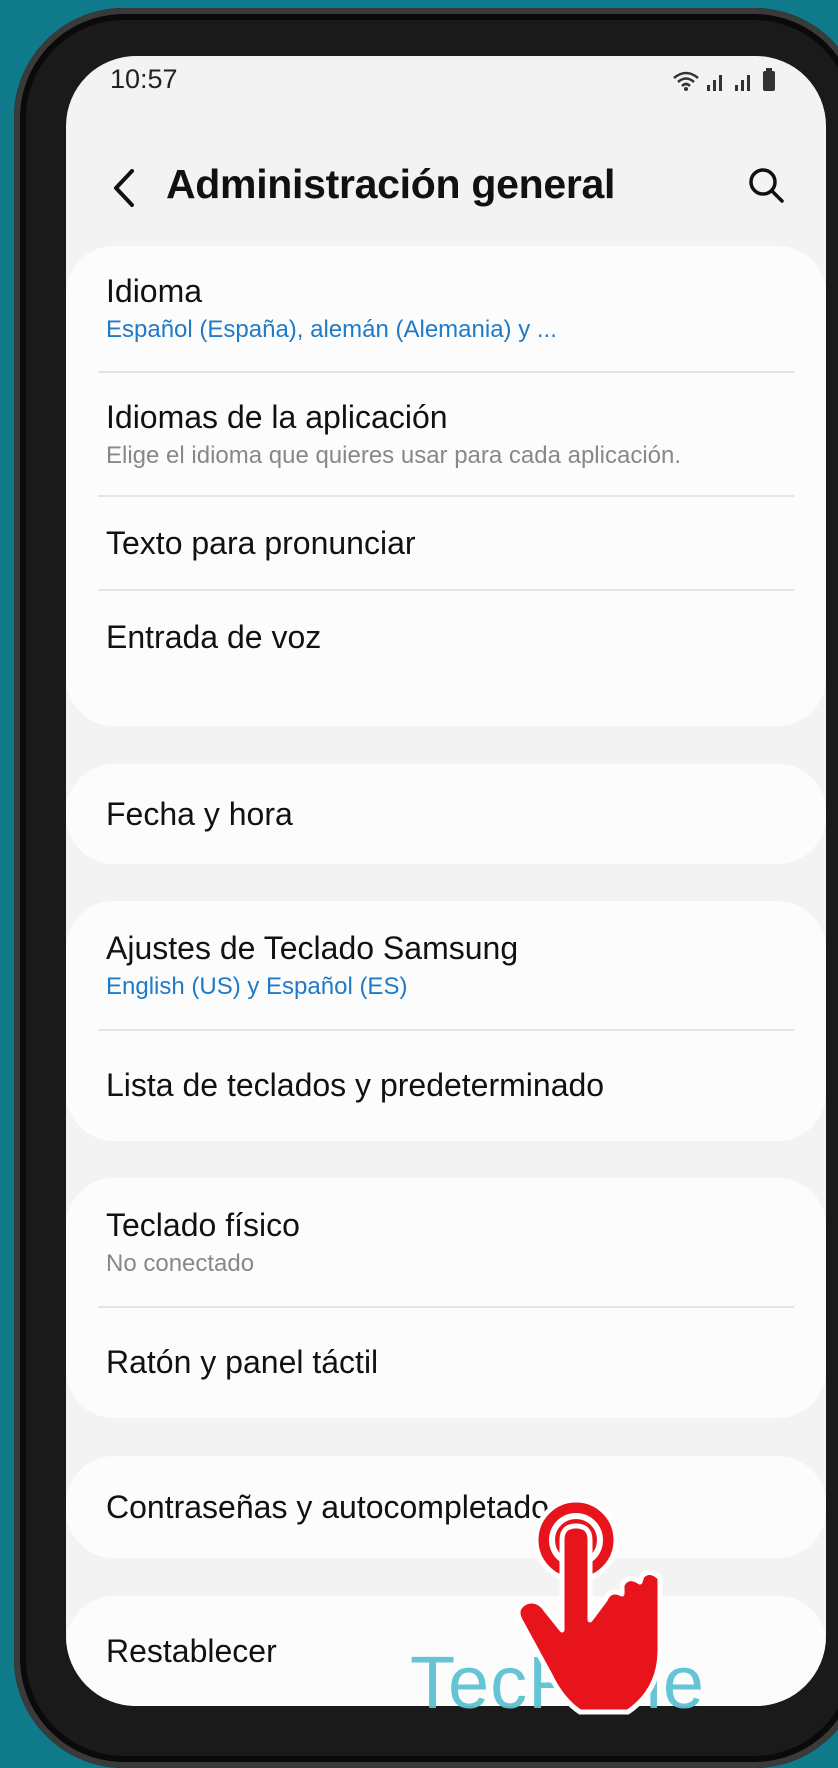  I want to click on signal-icon, so click(714, 83).